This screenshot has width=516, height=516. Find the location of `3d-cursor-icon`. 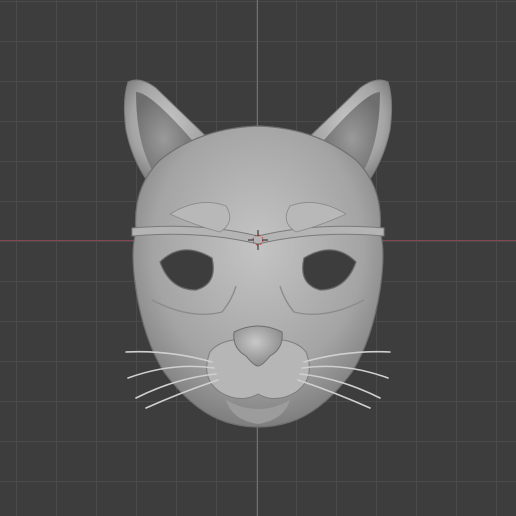

3d-cursor-icon is located at coordinates (258, 240).